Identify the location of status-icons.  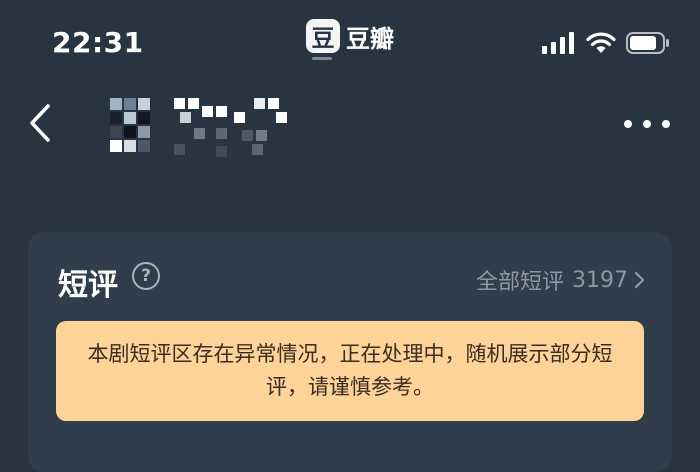
(606, 43).